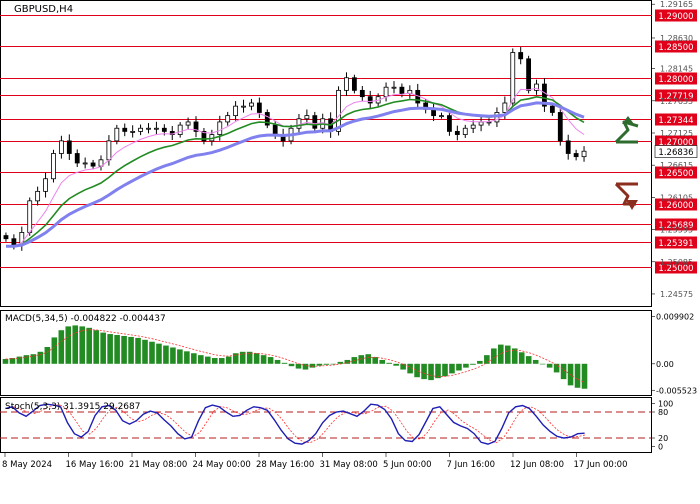 The height and width of the screenshot is (504, 700). I want to click on macd-axis-label: 0.00, so click(665, 364).